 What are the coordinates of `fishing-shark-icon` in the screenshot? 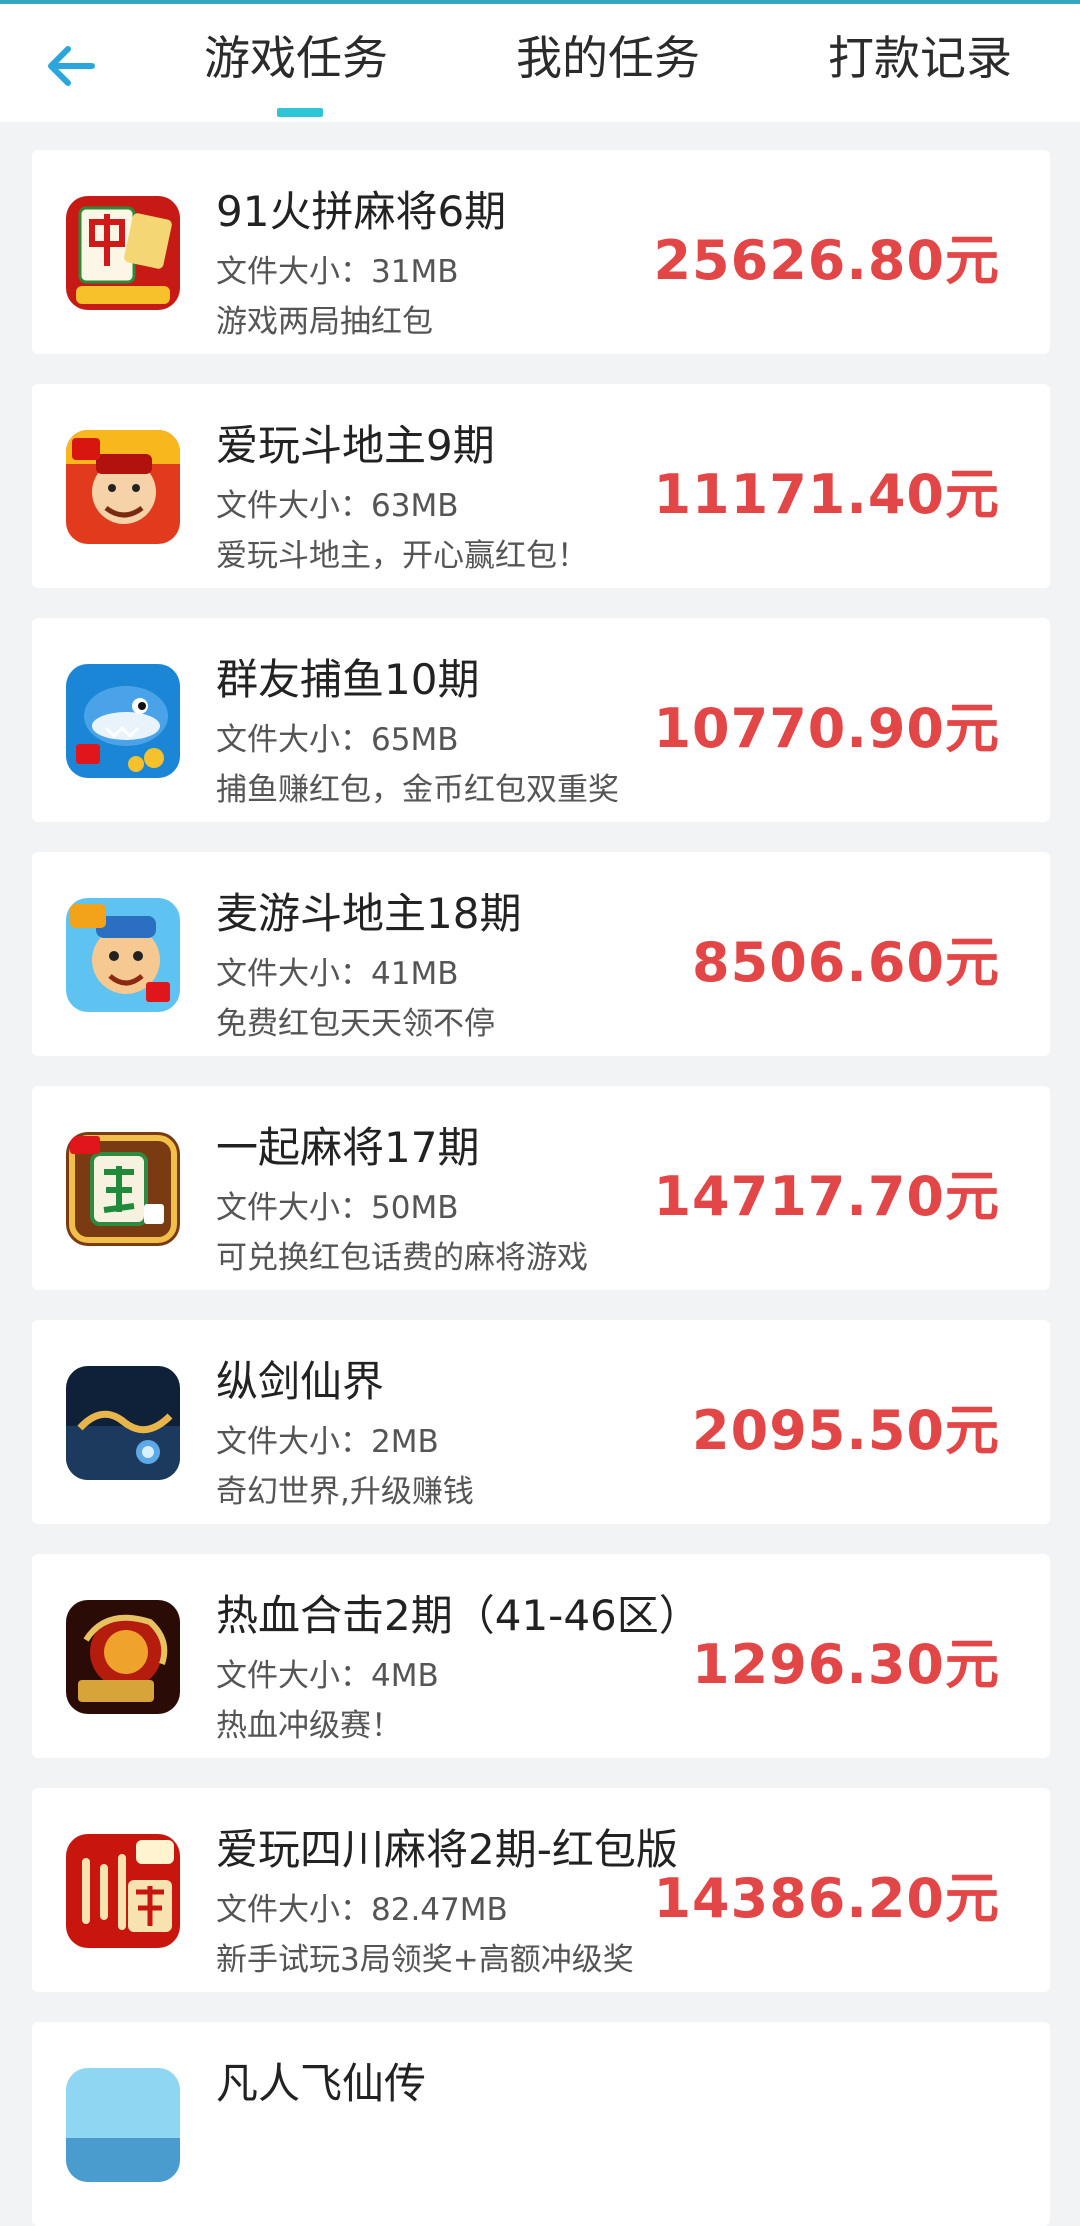 It's located at (123, 721).